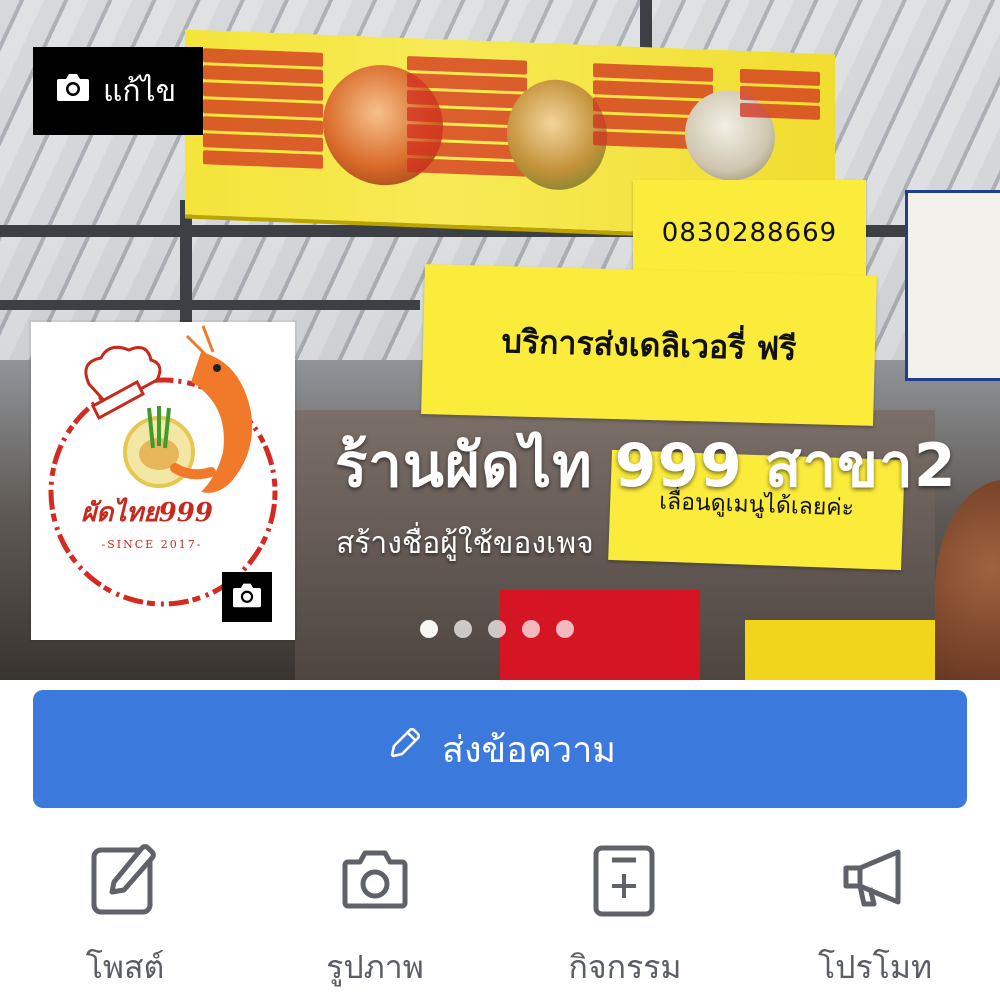 Image resolution: width=1000 pixels, height=1000 pixels. Describe the element at coordinates (152, 544) in the screenshot. I see `logo-since-text: -SINCE 2017-` at that location.